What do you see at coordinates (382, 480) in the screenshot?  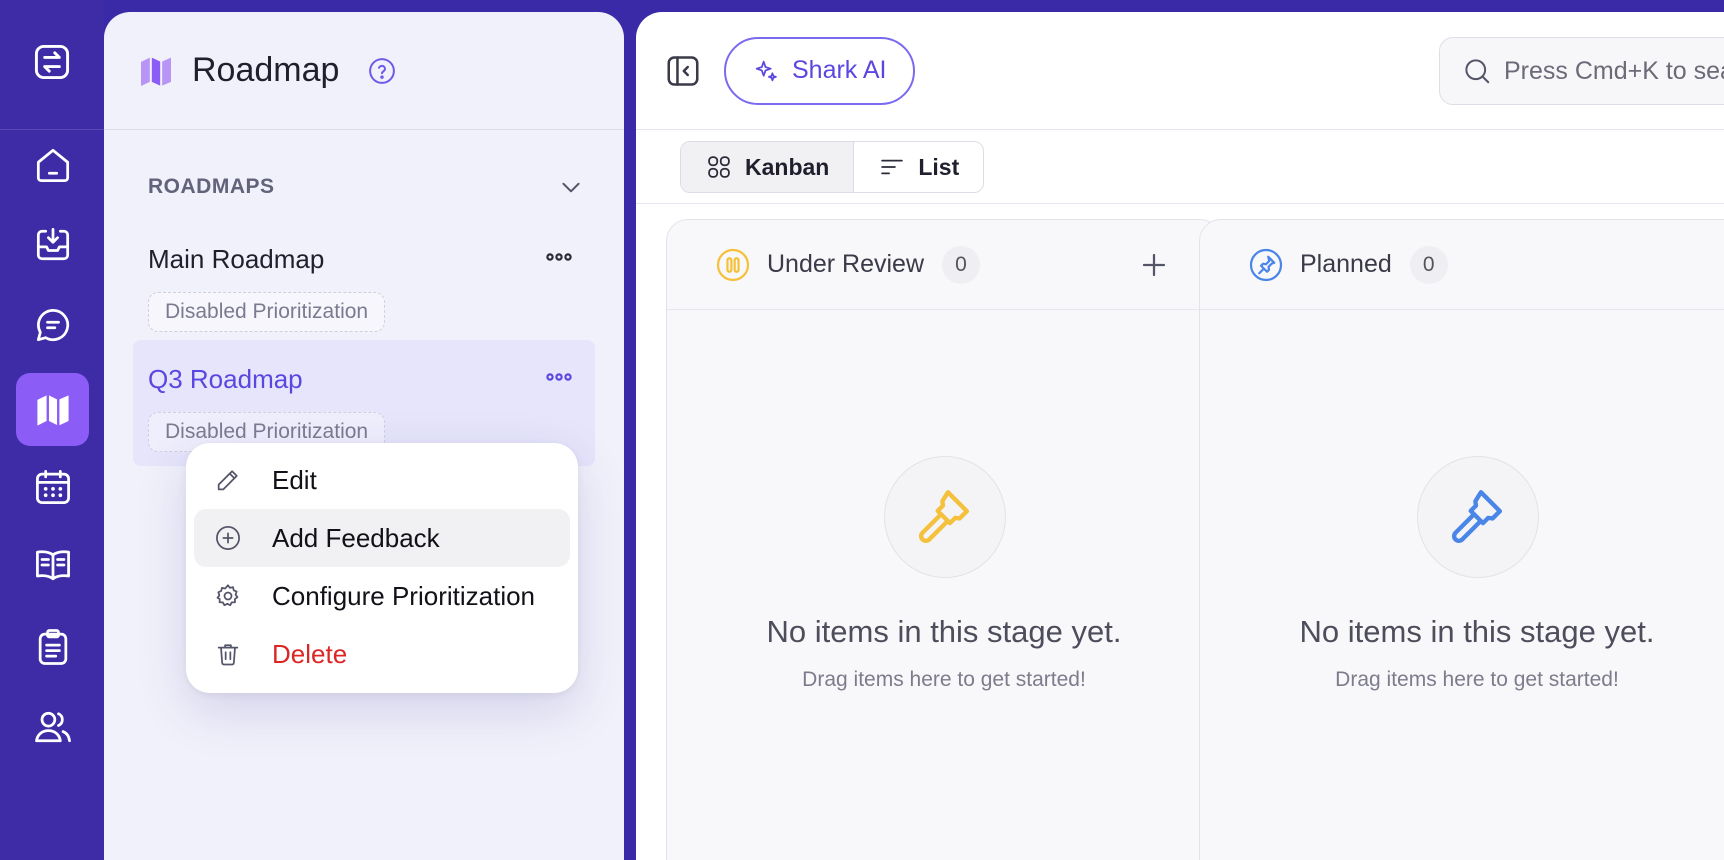 I see `menu-item-edit: Edit` at bounding box center [382, 480].